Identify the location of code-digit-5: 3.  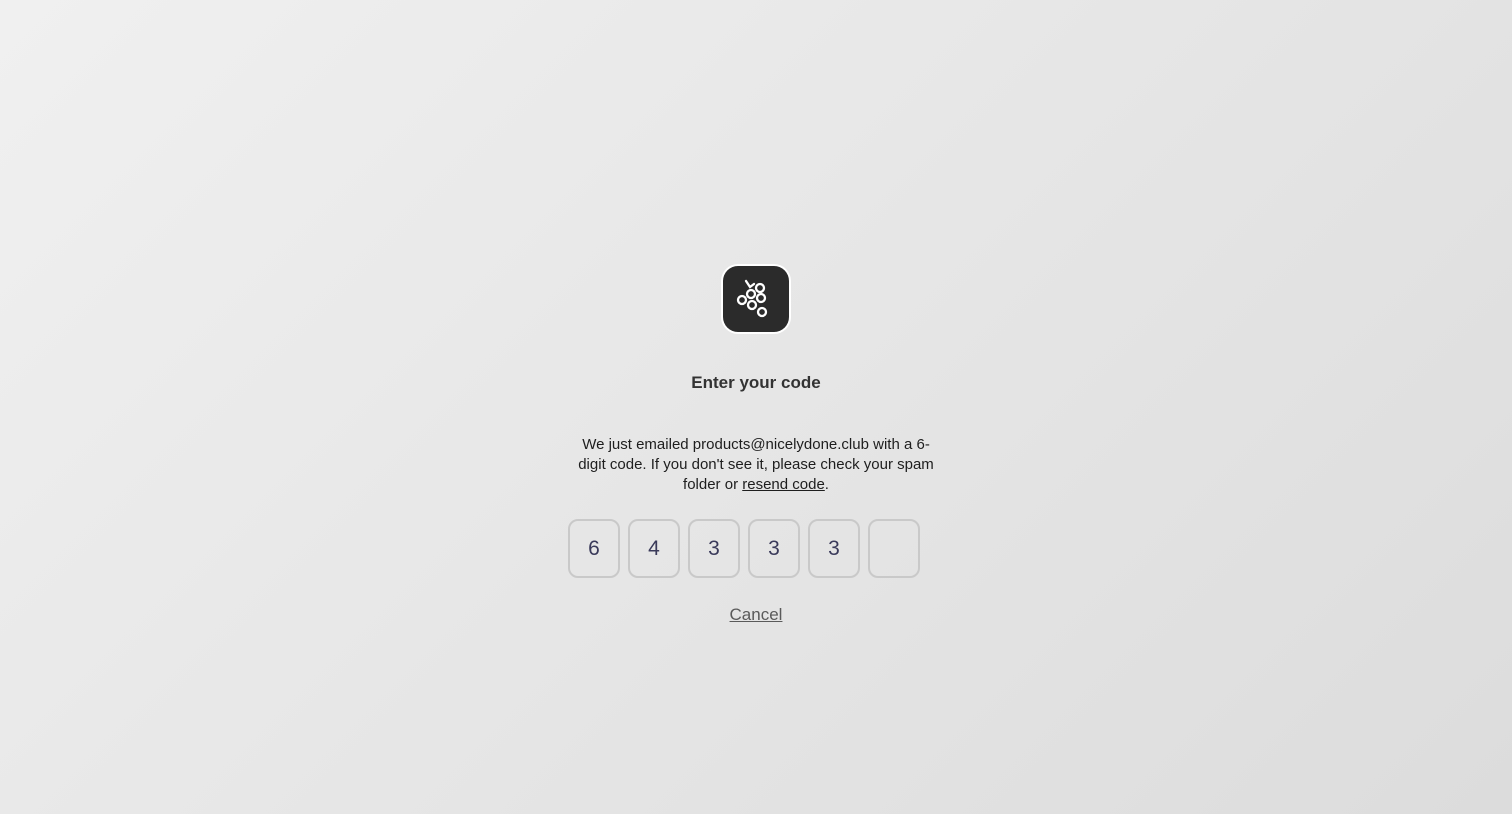
(834, 548).